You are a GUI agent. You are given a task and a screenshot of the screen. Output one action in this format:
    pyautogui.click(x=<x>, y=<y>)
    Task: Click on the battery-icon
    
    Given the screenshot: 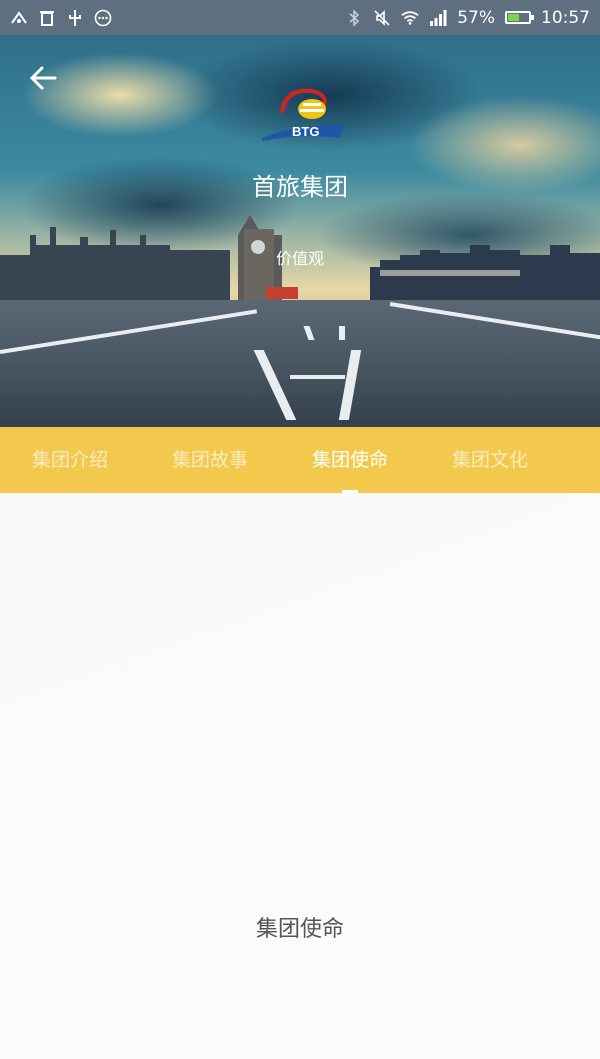 What is the action you would take?
    pyautogui.click(x=519, y=17)
    